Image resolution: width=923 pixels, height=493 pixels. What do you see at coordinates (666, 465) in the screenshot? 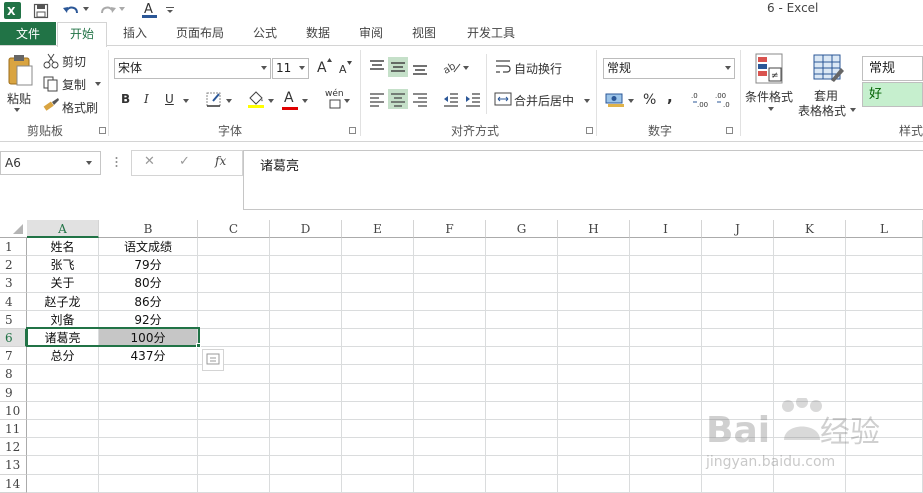
I see `cell-i13` at bounding box center [666, 465].